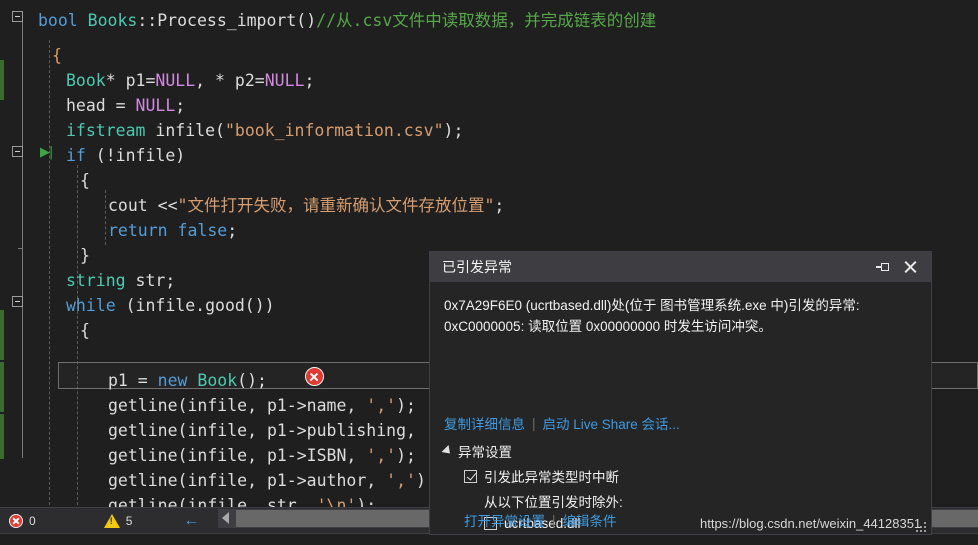  What do you see at coordinates (590, 520) in the screenshot?
I see `edit-conditions-link: 编辑条件` at bounding box center [590, 520].